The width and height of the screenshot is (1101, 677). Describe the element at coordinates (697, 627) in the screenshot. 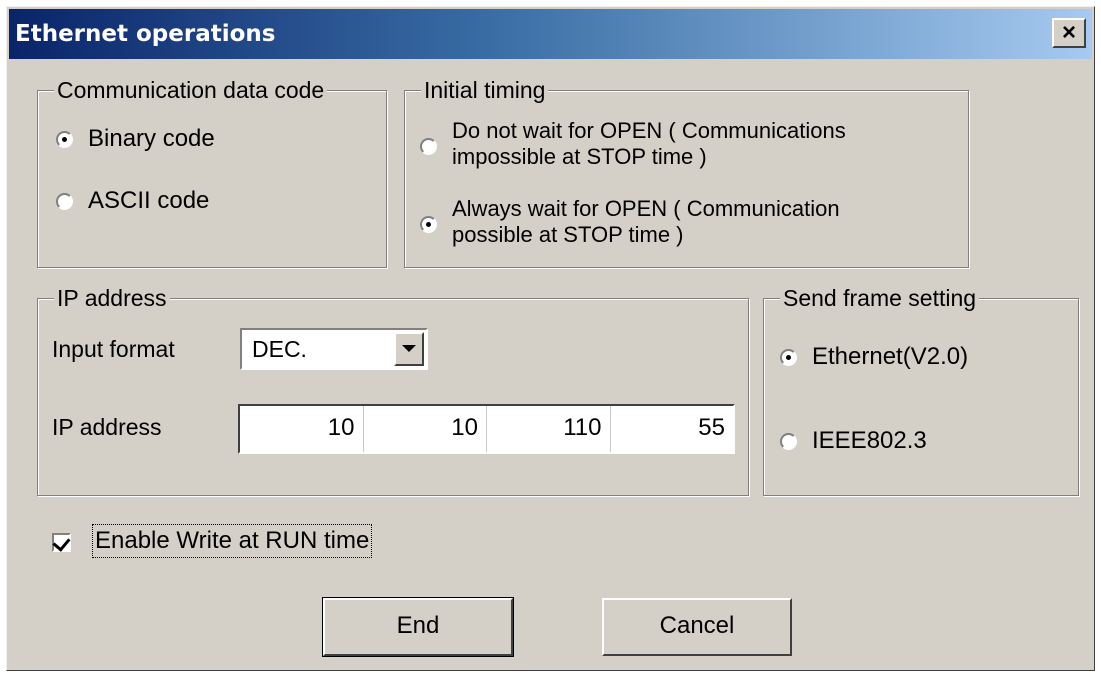

I see `cancel-button: Cancel` at that location.